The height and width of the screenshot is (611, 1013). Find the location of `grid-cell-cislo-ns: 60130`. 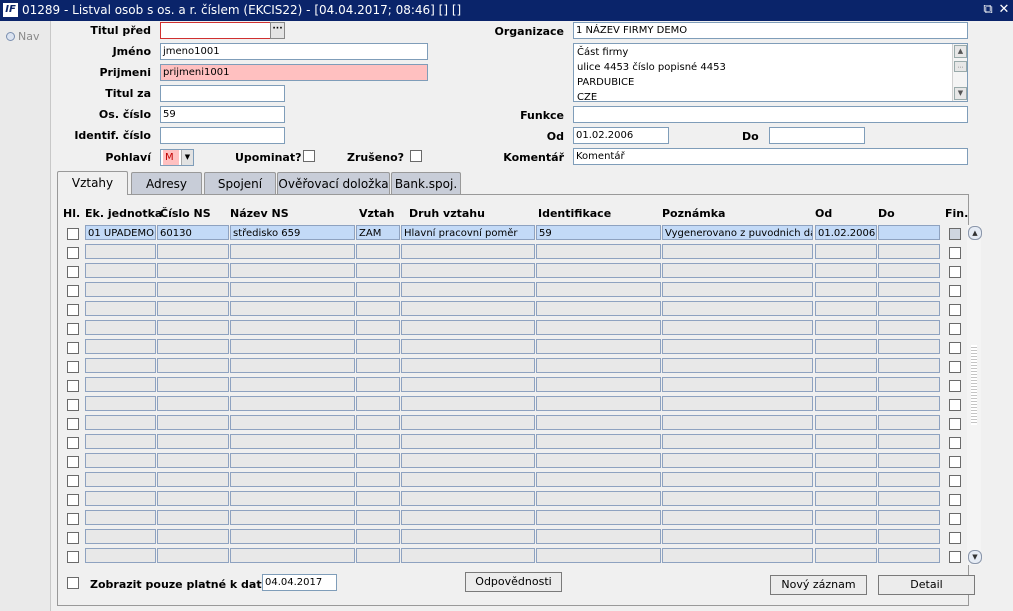

grid-cell-cislo-ns: 60130 is located at coordinates (193, 232).